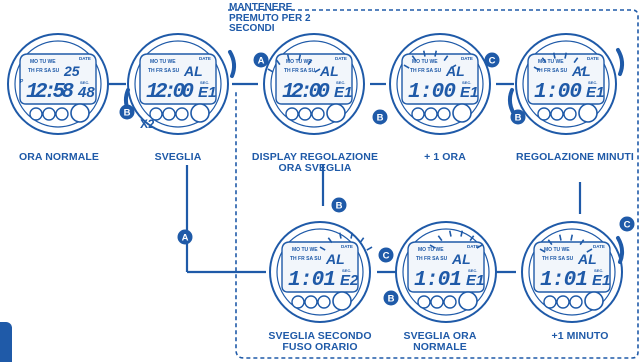  What do you see at coordinates (306, 92) in the screenshot?
I see `watch-main-digits: 12:00` at bounding box center [306, 92].